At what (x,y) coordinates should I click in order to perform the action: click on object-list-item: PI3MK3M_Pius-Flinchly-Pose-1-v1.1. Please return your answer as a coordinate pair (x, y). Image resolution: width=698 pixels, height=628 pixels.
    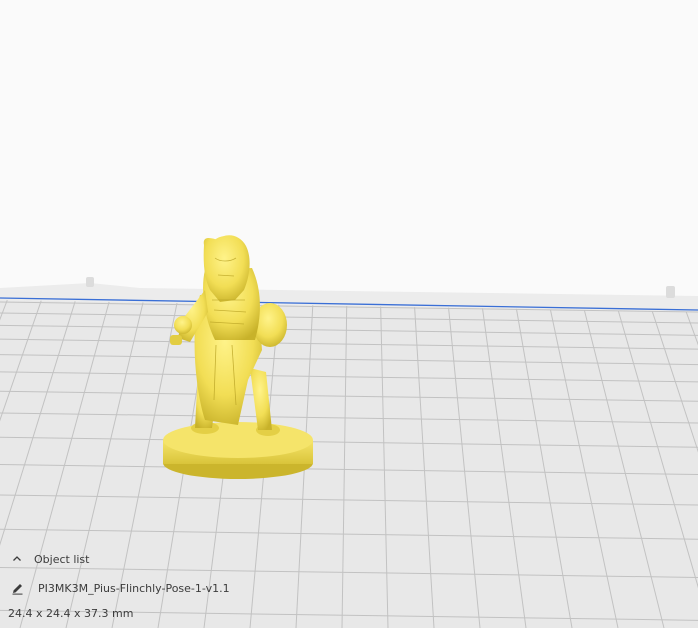
    Looking at the image, I should click on (150, 588).